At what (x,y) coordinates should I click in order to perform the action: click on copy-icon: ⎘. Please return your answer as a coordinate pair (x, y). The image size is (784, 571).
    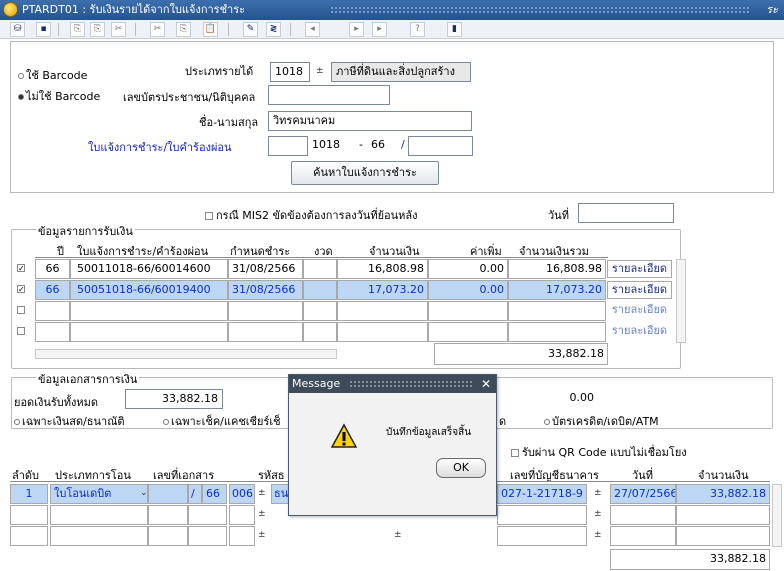
    Looking at the image, I should click on (183, 29).